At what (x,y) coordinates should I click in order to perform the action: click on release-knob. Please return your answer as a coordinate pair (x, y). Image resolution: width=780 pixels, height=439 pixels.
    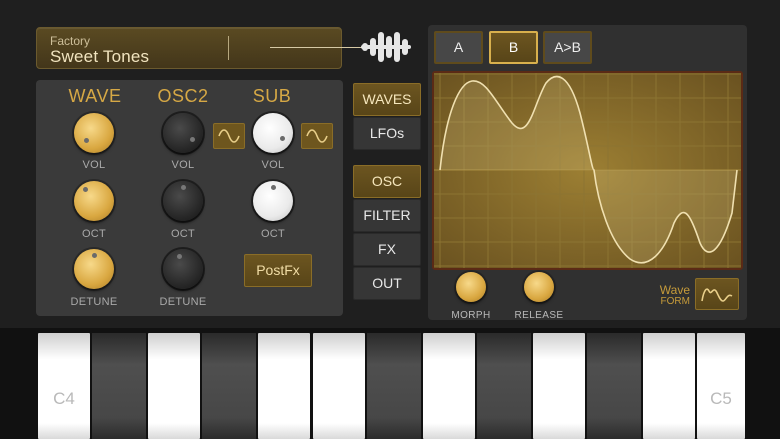
    Looking at the image, I should click on (539, 287).